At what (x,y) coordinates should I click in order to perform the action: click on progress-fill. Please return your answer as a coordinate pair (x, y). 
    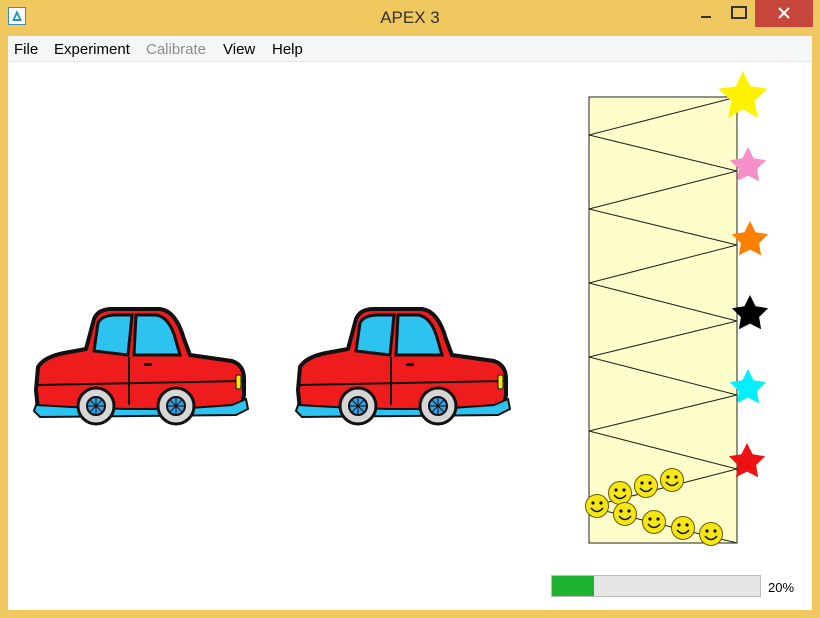
    Looking at the image, I should click on (573, 586).